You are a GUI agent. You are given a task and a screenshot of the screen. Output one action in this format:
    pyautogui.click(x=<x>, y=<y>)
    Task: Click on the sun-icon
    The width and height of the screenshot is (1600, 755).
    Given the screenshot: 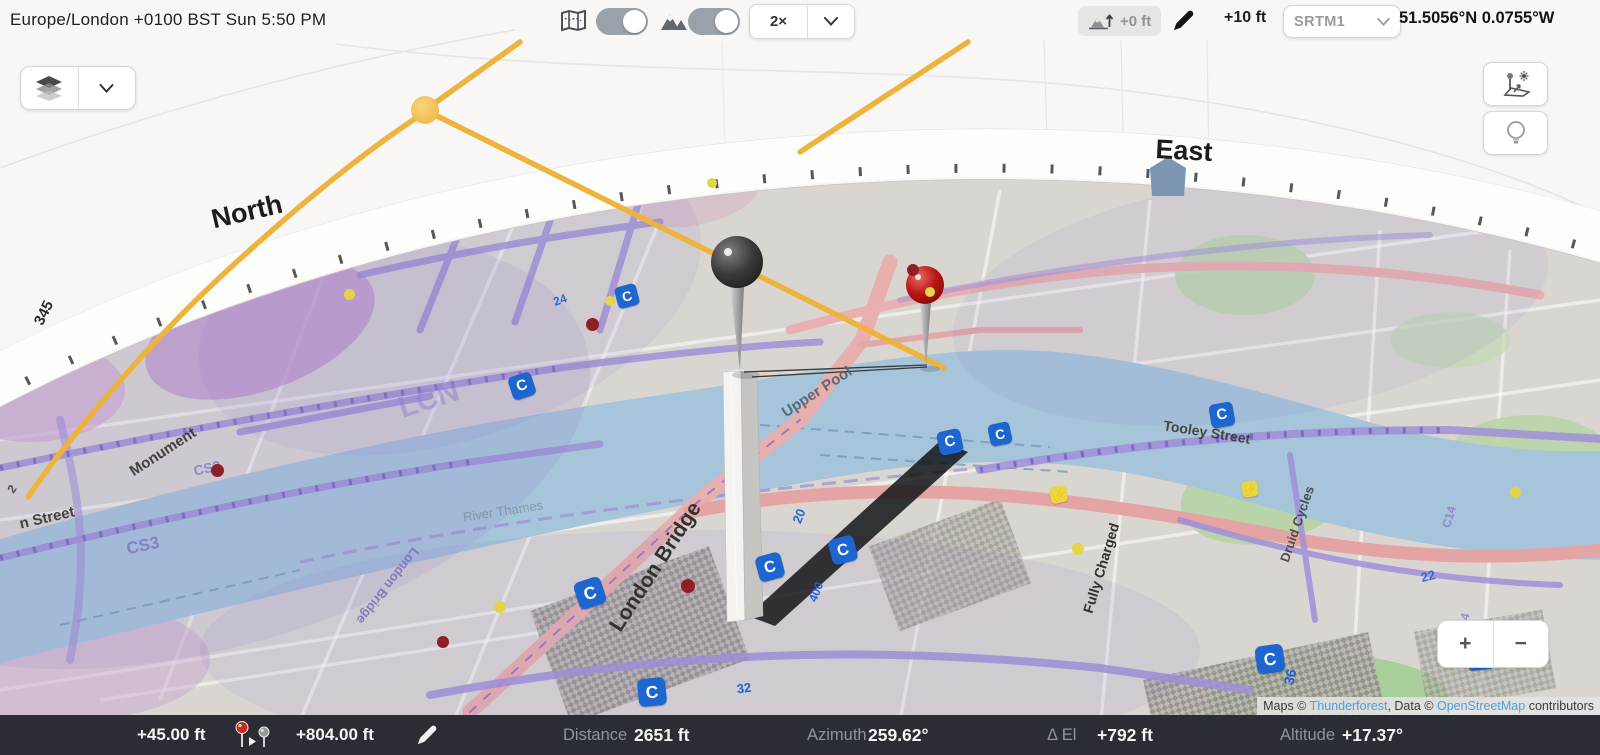 What is the action you would take?
    pyautogui.click(x=425, y=110)
    